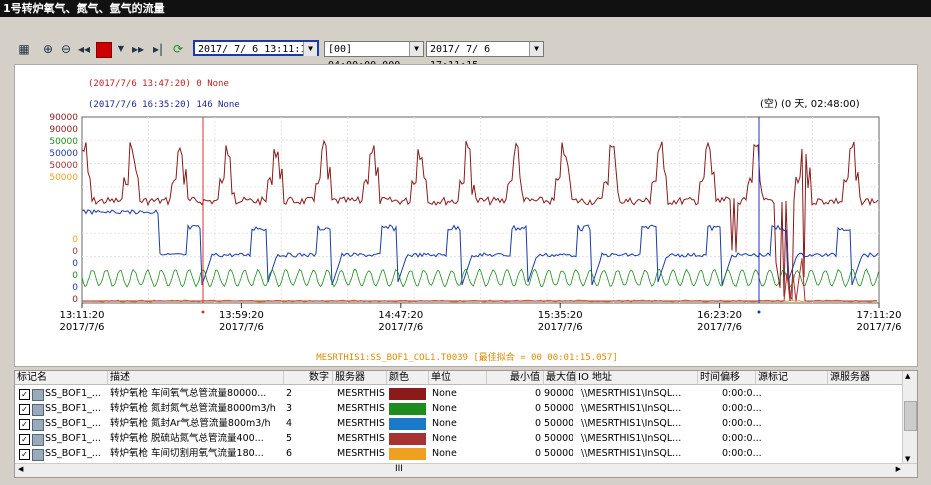 The image size is (931, 485). Describe the element at coordinates (84, 49) in the screenshot. I see `rewind-icon: ◂◂` at that location.